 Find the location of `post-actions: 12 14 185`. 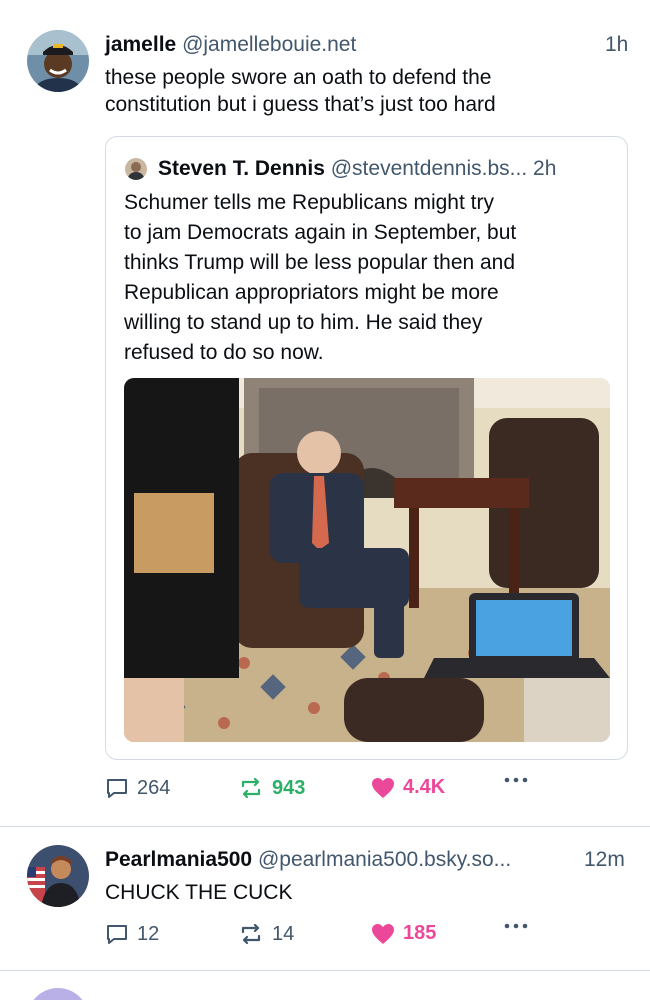

post-actions: 12 14 185 is located at coordinates (365, 937).